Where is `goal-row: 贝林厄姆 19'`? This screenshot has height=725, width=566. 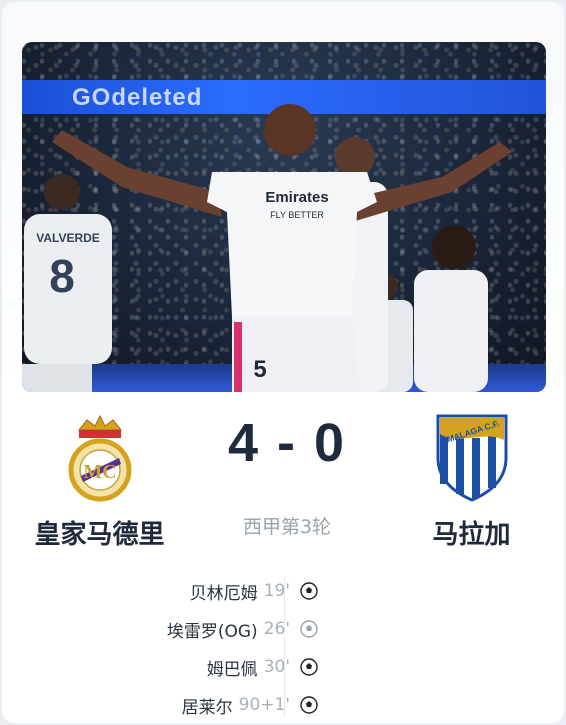 goal-row: 贝林厄姆 19' is located at coordinates (172, 591).